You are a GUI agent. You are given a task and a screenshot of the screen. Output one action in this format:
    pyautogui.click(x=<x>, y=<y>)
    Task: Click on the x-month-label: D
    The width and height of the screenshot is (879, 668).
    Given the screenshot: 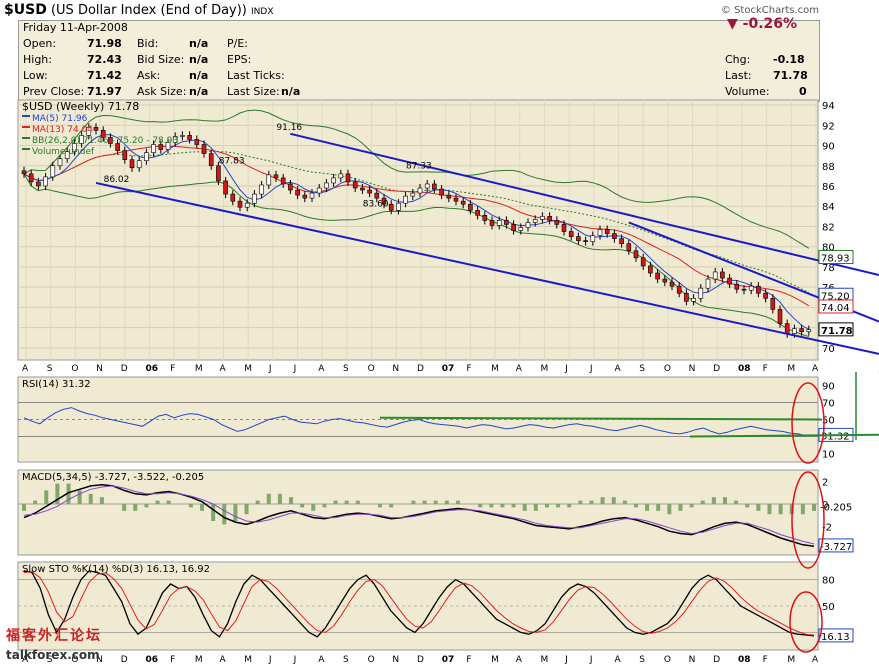 What is the action you would take?
    pyautogui.click(x=716, y=369)
    